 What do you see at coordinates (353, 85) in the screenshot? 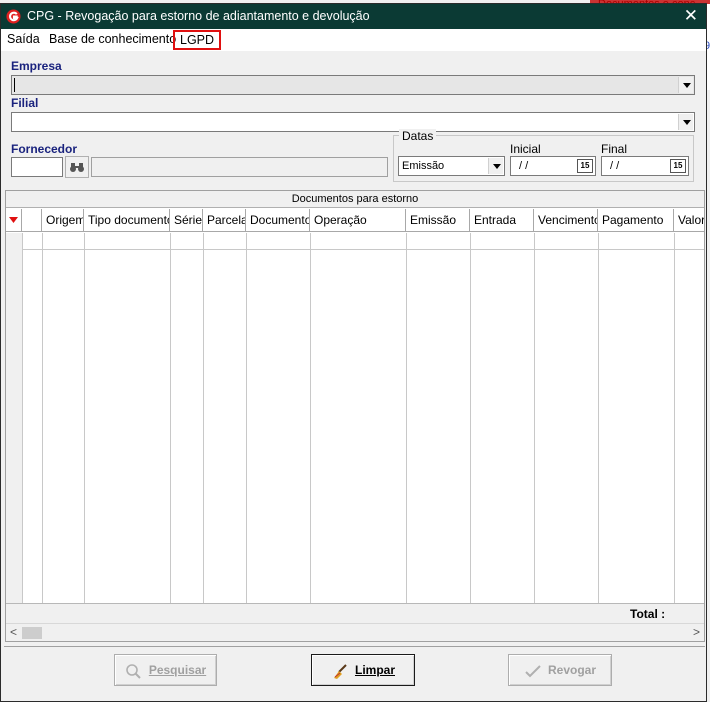
I see `empresa-select` at bounding box center [353, 85].